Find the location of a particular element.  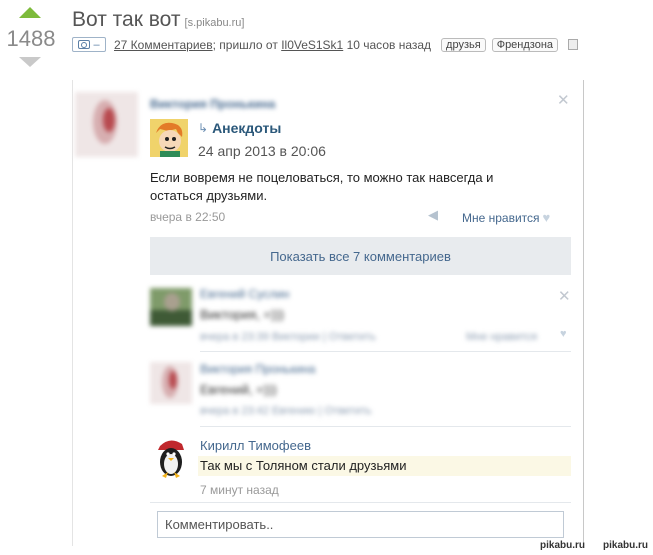

like-button: Мне нравится ♥ is located at coordinates (506, 217).